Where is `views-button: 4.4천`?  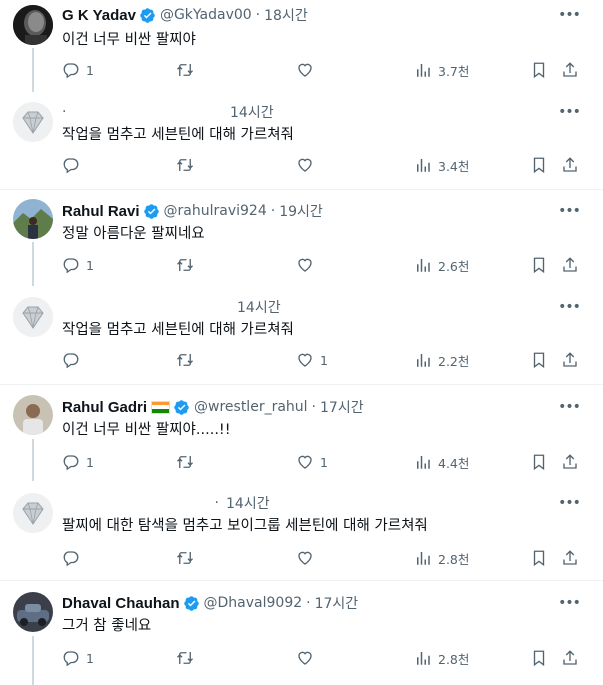 views-button: 4.4천 is located at coordinates (441, 462).